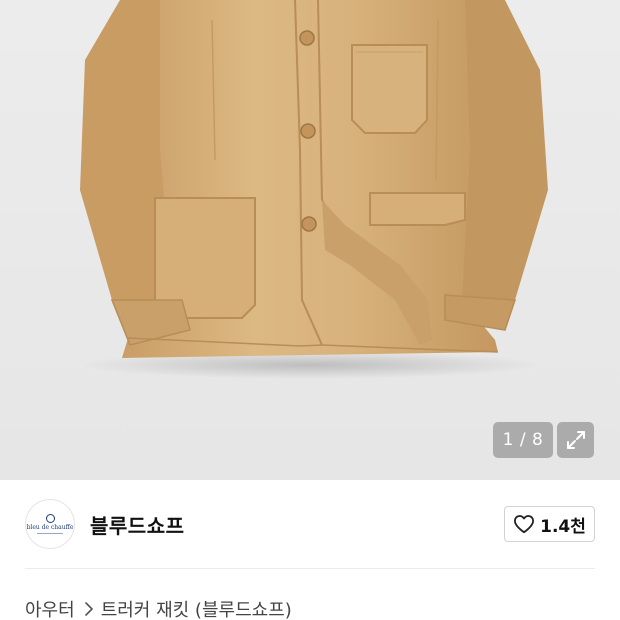 Image resolution: width=620 pixels, height=620 pixels. I want to click on breadcrumb-category: 아우터, so click(50, 608).